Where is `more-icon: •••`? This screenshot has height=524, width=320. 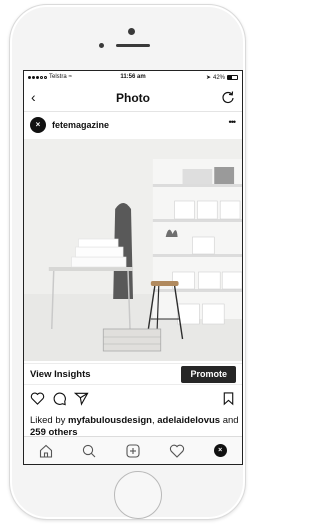
more-icon: ••• is located at coordinates (233, 122).